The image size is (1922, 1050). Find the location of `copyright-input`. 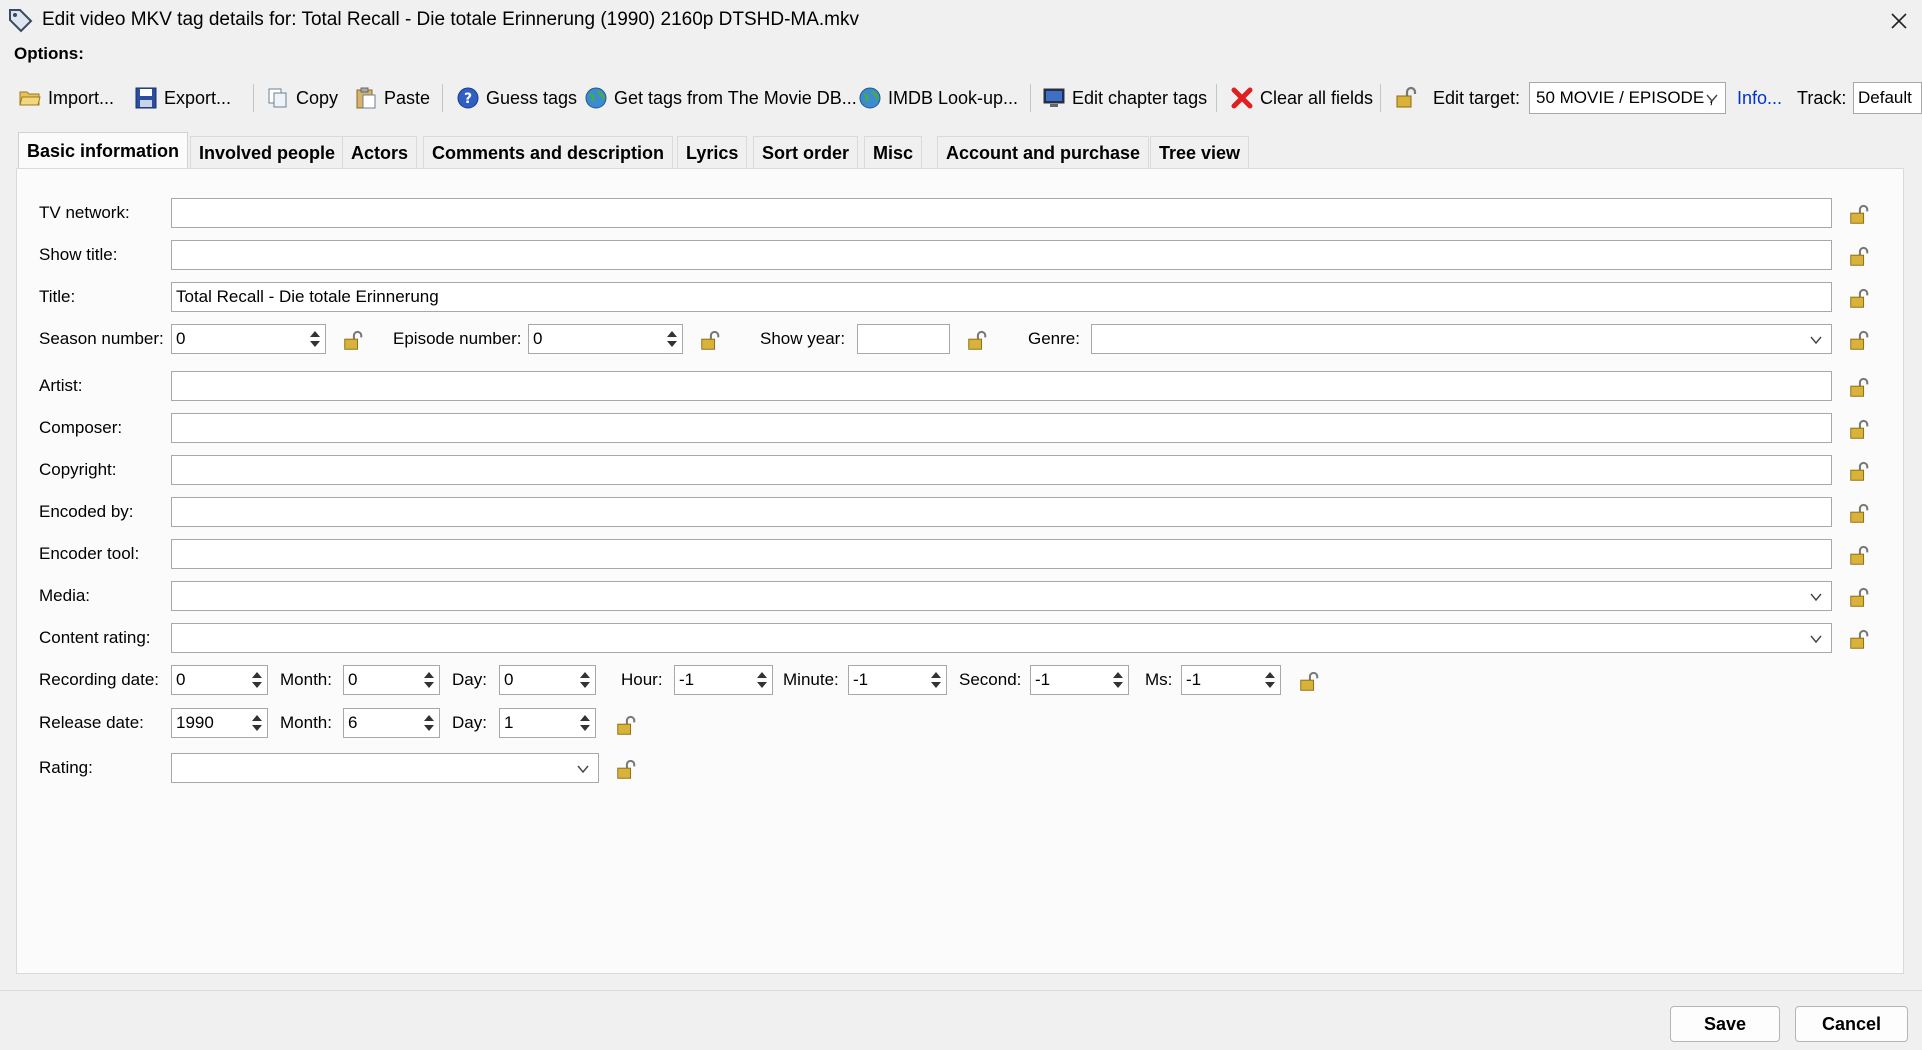

copyright-input is located at coordinates (1001, 470).